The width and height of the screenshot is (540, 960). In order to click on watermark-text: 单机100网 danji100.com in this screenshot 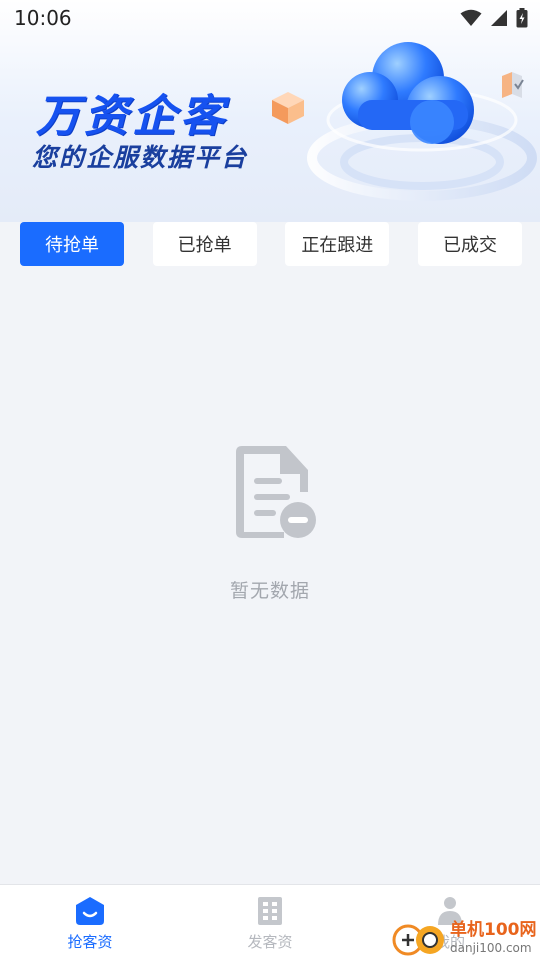, I will do `click(493, 937)`.